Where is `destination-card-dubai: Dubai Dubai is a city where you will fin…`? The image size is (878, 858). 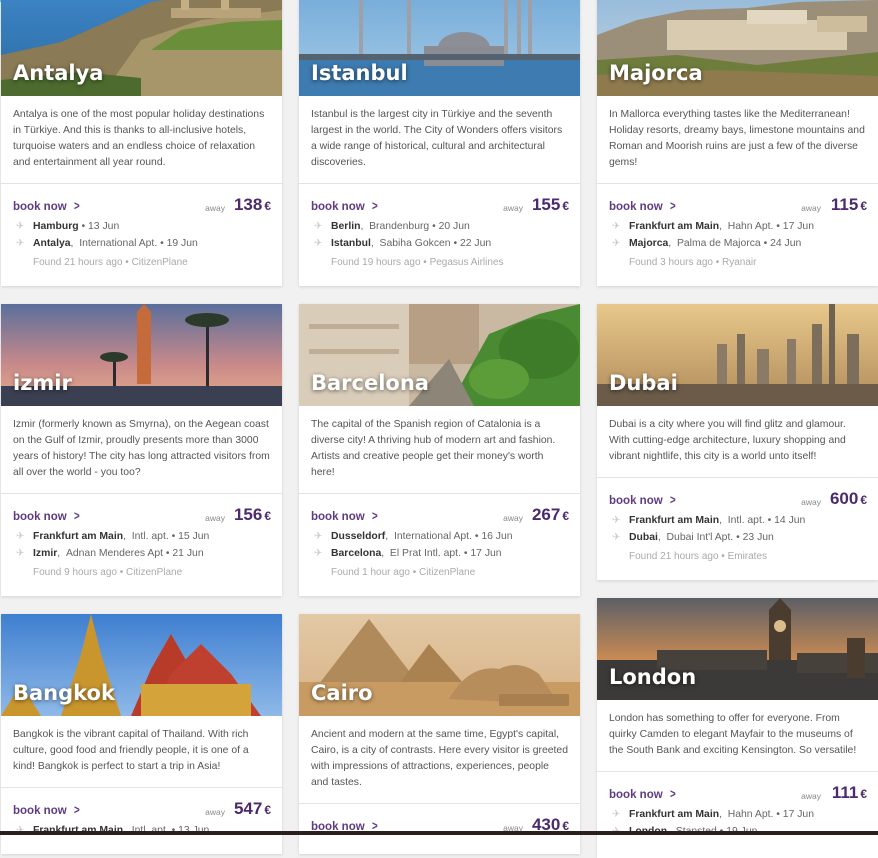 destination-card-dubai: Dubai Dubai is a city where you will fin… is located at coordinates (737, 442).